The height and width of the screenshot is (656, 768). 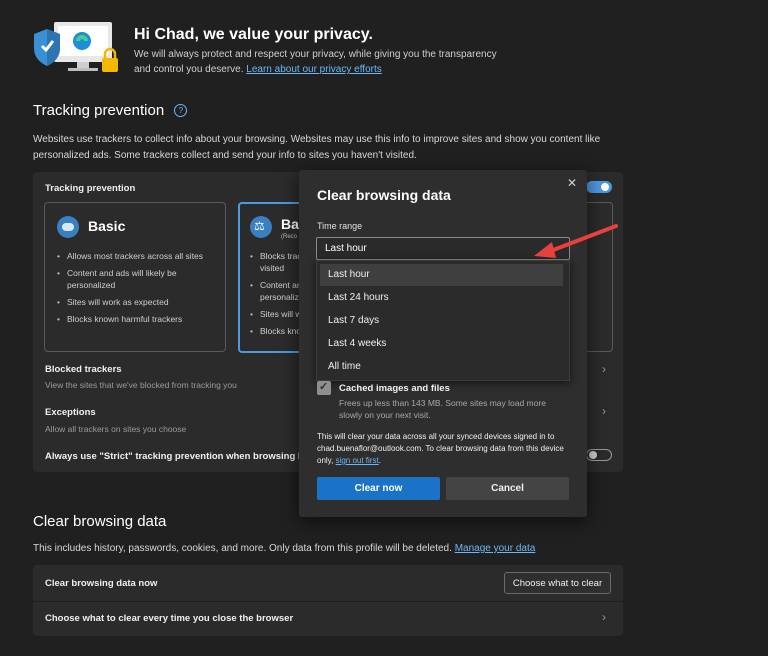 What do you see at coordinates (507, 488) in the screenshot?
I see `cancel-button: Cancel` at bounding box center [507, 488].